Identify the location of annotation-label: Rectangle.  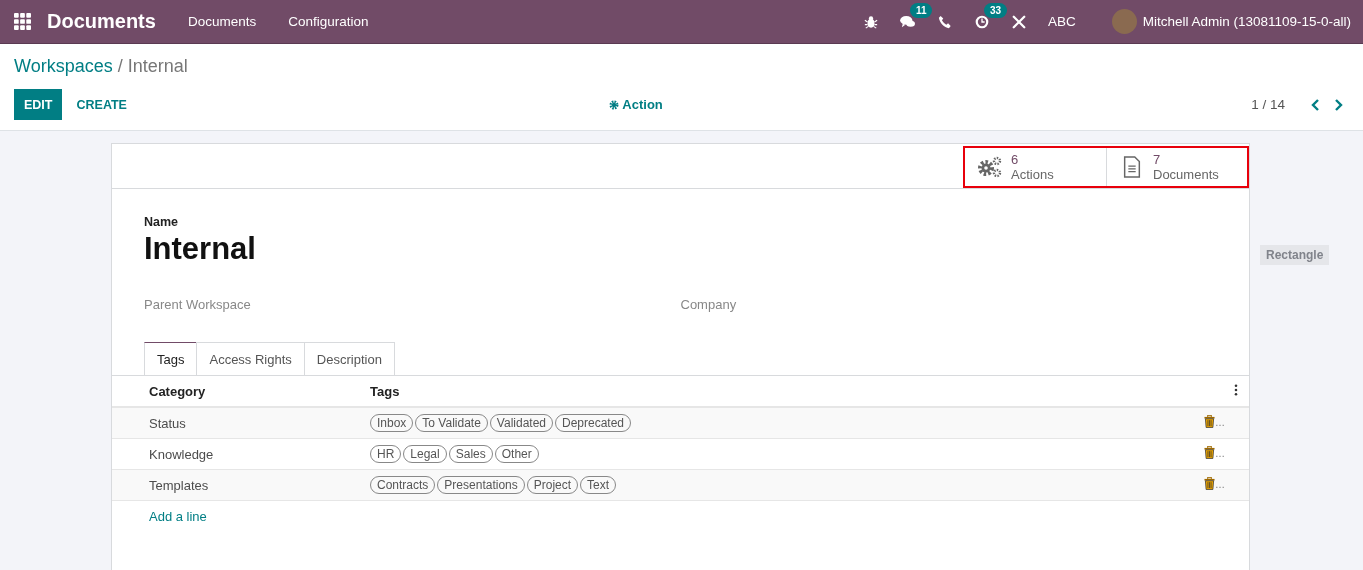
(1295, 255).